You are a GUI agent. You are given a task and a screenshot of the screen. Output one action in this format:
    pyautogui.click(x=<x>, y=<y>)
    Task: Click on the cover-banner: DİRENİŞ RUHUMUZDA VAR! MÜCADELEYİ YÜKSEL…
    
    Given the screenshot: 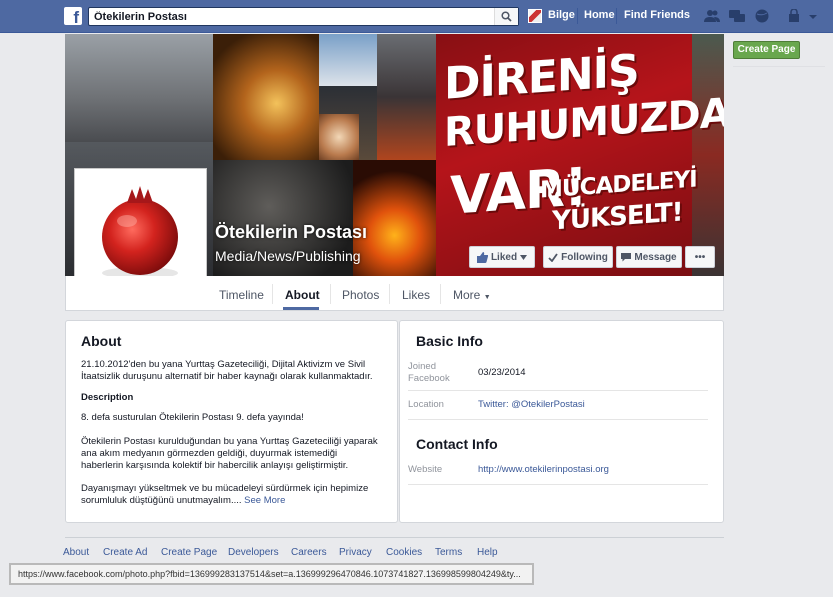 What is the action you would take?
    pyautogui.click(x=580, y=155)
    